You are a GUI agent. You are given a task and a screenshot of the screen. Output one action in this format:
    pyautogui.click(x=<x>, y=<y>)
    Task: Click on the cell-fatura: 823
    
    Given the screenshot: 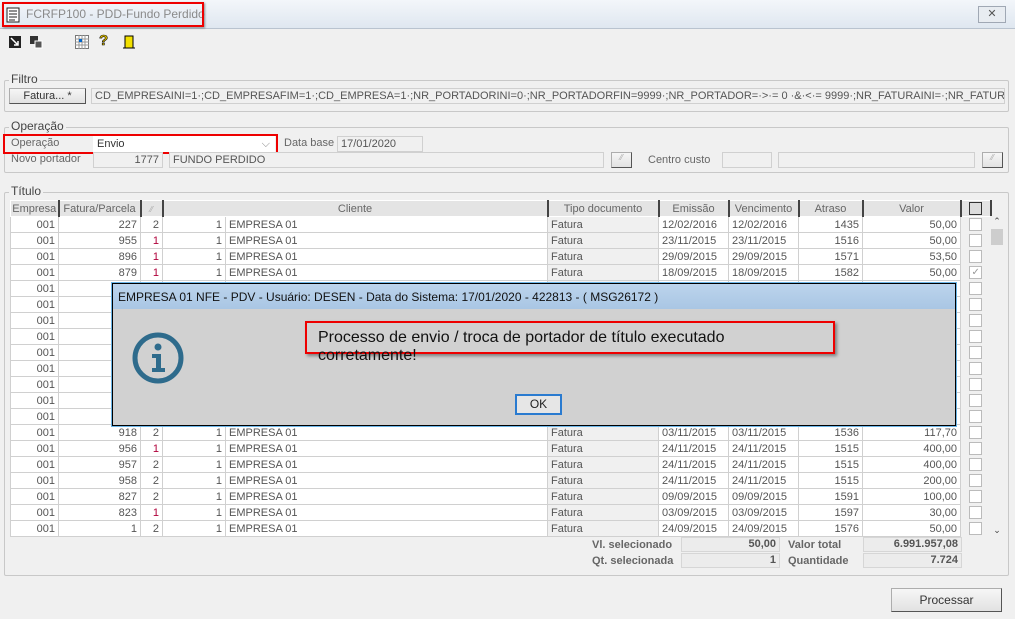 What is the action you would take?
    pyautogui.click(x=99, y=512)
    